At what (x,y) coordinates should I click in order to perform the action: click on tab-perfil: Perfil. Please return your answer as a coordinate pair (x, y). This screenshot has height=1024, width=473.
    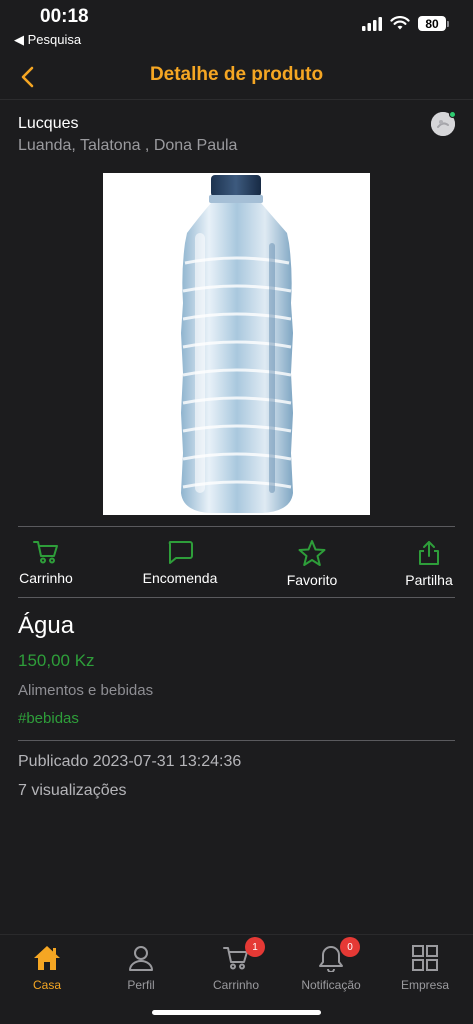
    Looking at the image, I should click on (141, 967).